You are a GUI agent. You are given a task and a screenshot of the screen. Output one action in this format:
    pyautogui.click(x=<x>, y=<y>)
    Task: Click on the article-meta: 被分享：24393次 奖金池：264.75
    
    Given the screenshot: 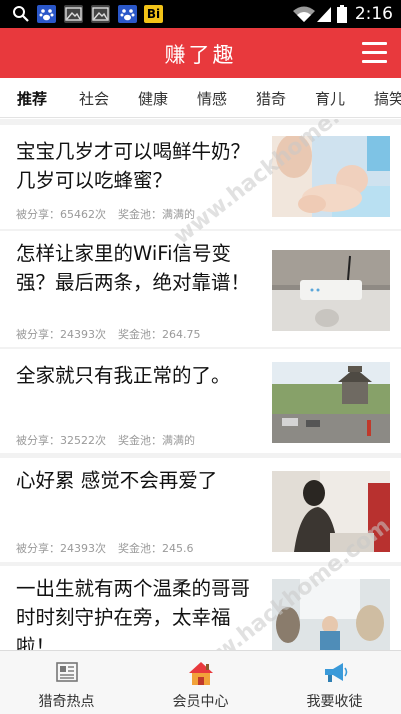 What is the action you would take?
    pyautogui.click(x=108, y=334)
    